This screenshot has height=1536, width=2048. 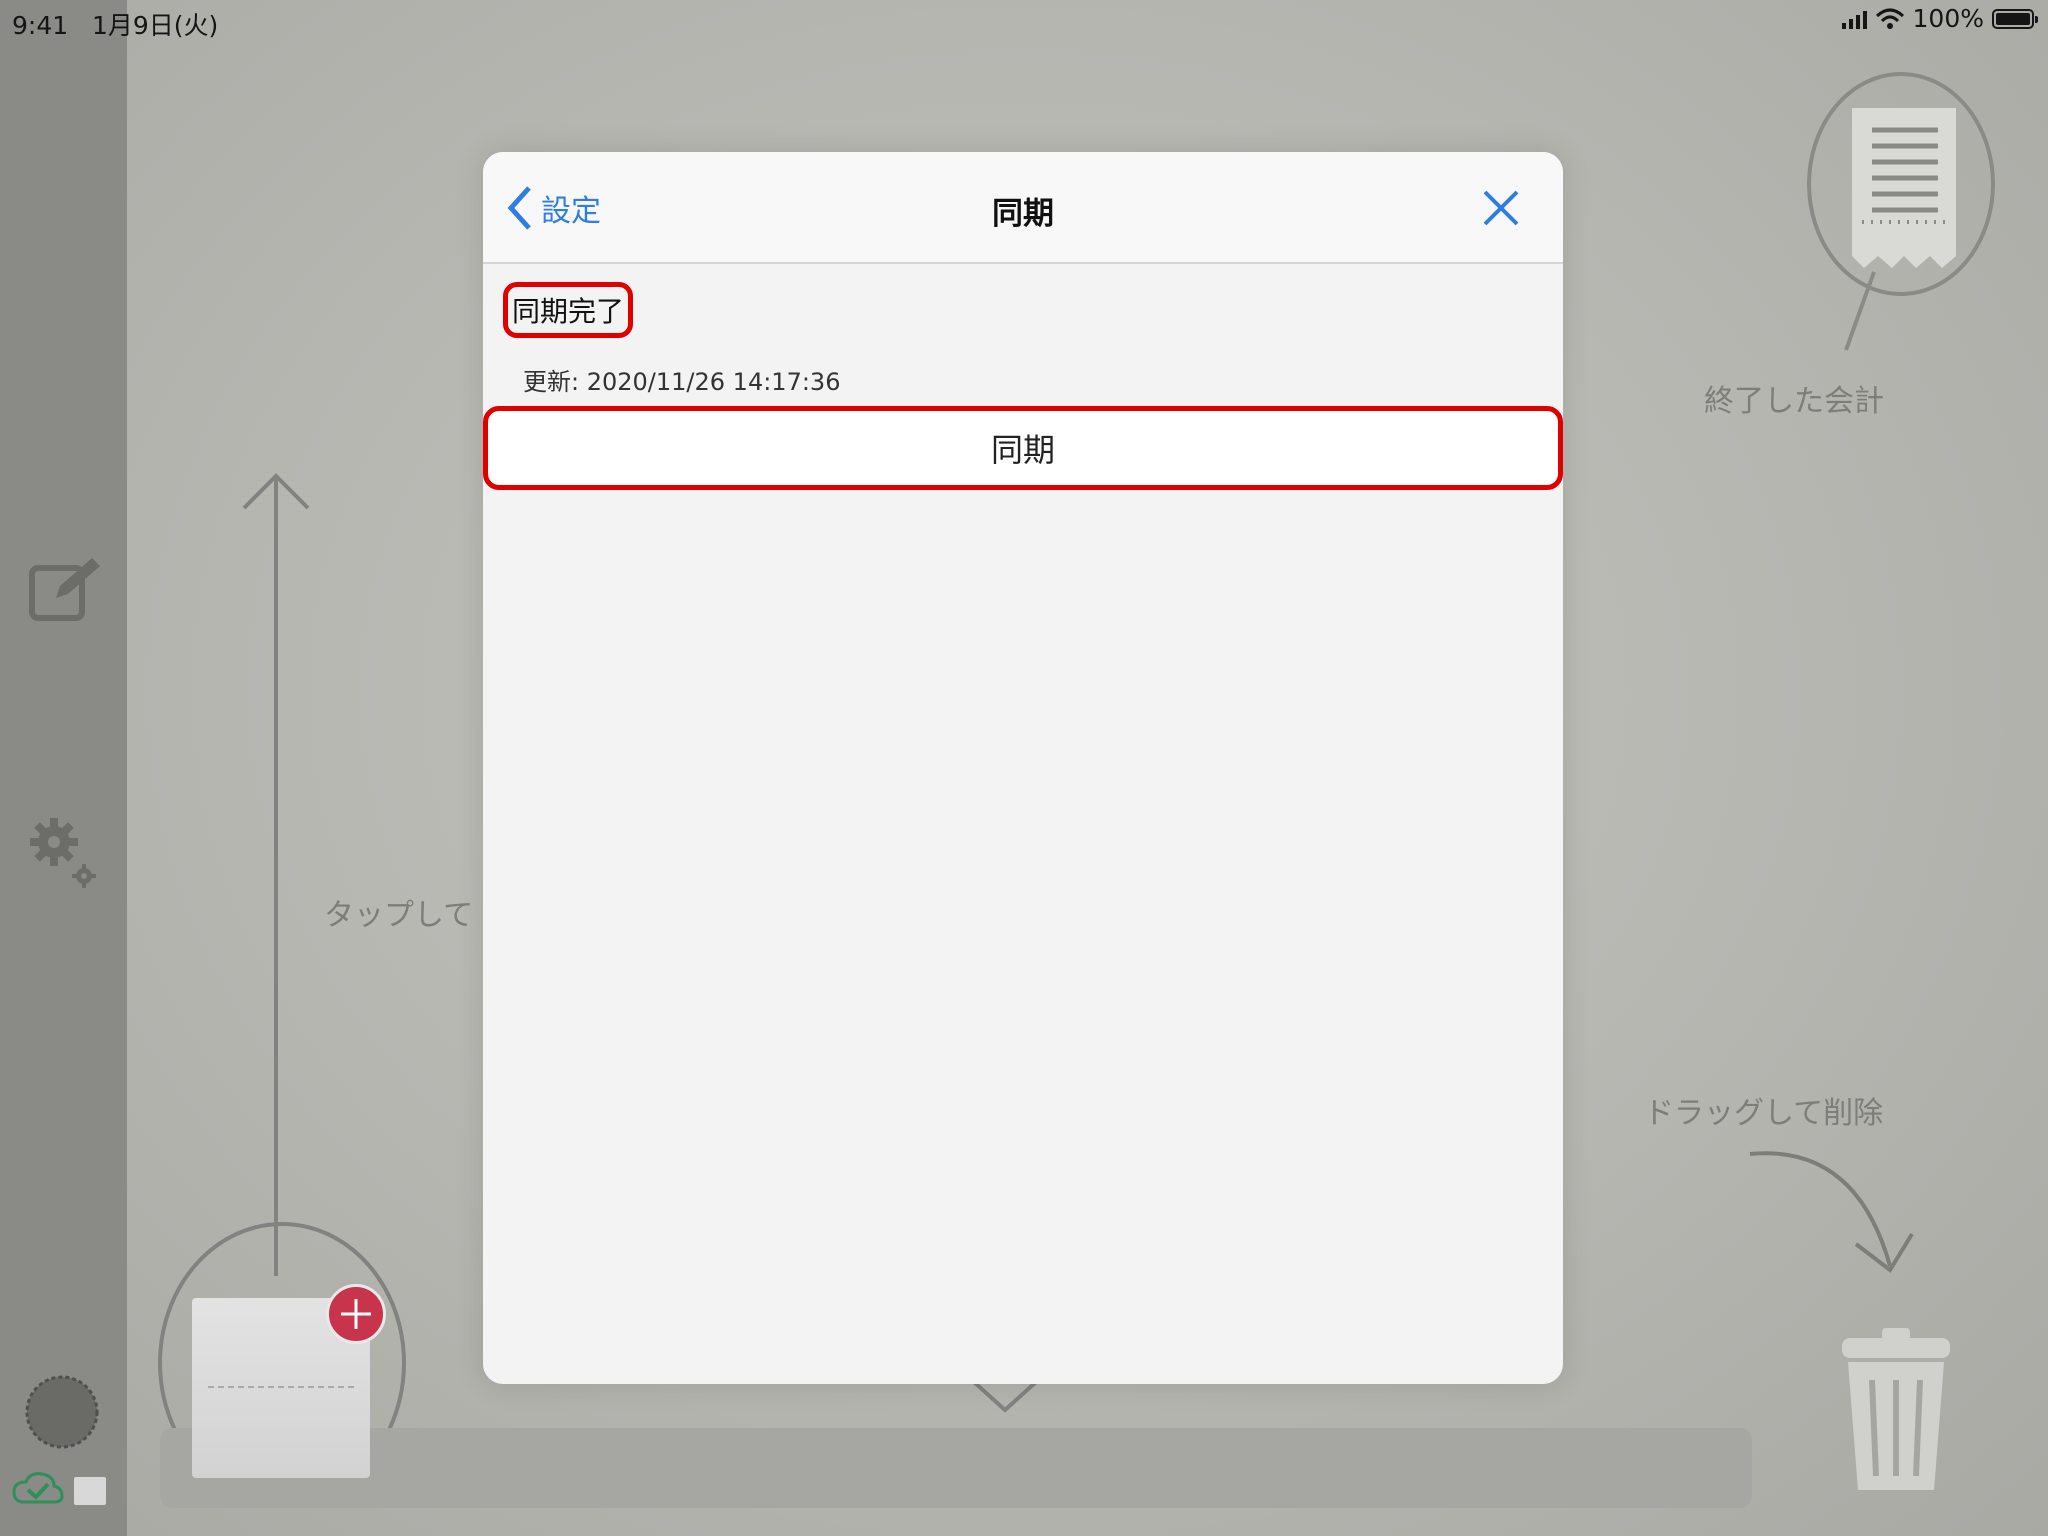 What do you see at coordinates (155, 25) in the screenshot?
I see `date-text: 1月9日(火)` at bounding box center [155, 25].